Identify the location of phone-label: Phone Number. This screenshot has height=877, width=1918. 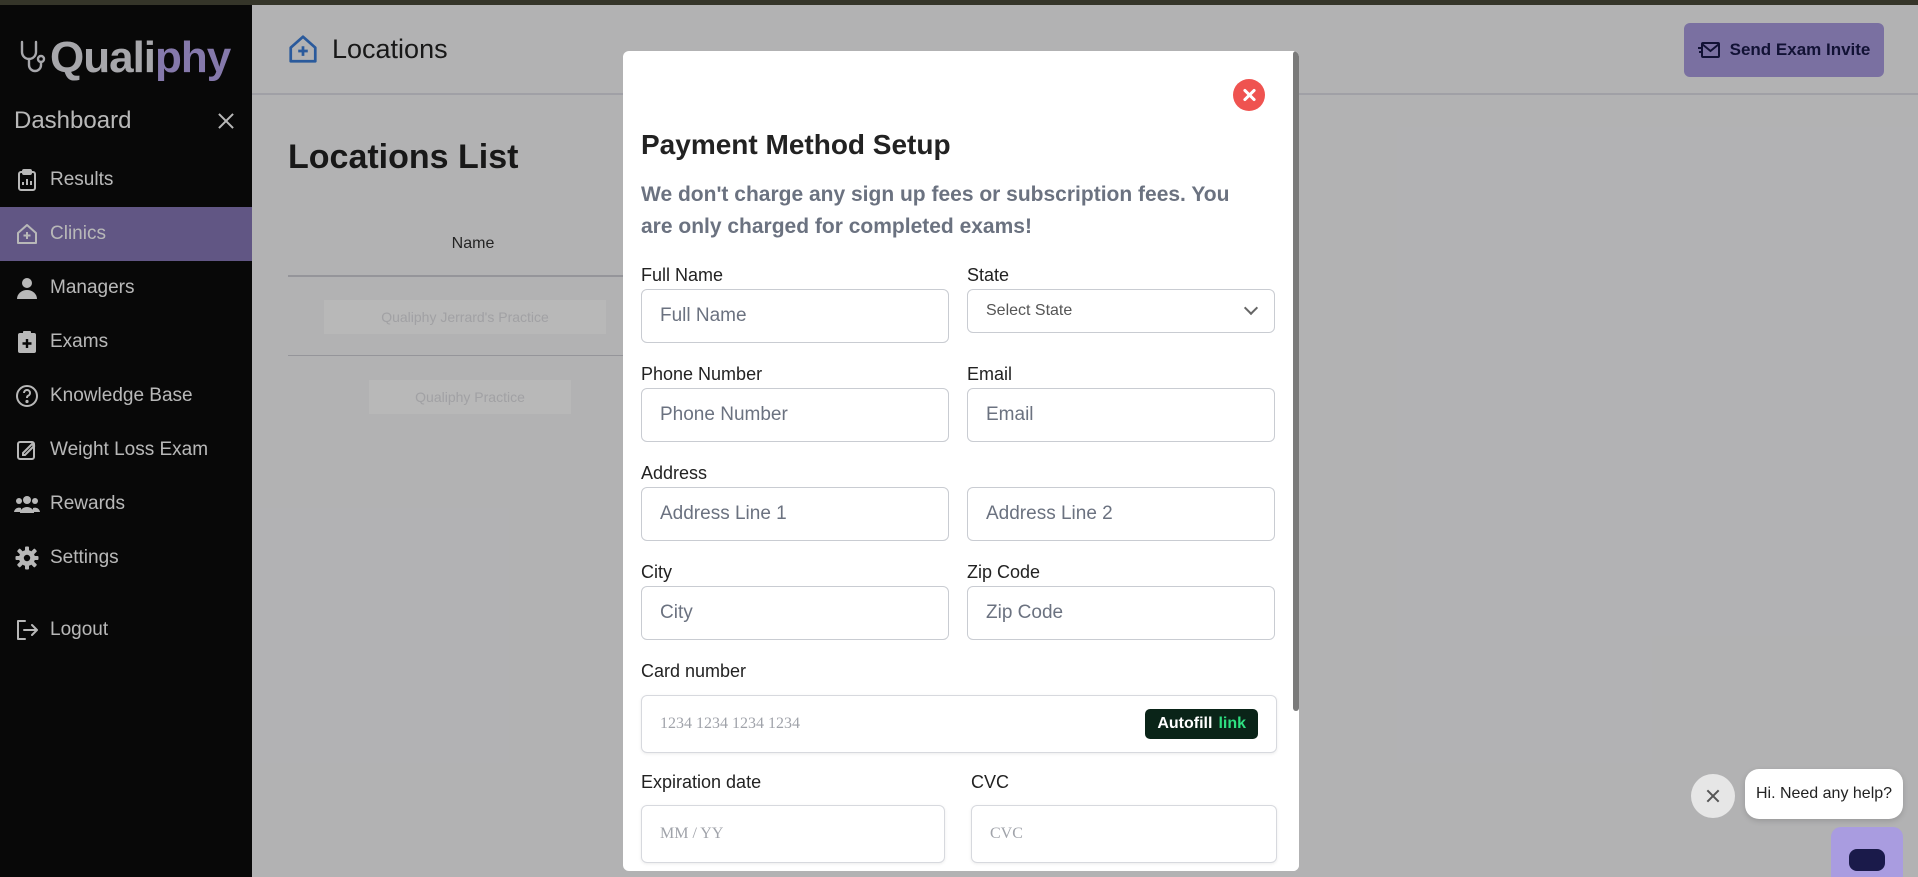
(702, 374).